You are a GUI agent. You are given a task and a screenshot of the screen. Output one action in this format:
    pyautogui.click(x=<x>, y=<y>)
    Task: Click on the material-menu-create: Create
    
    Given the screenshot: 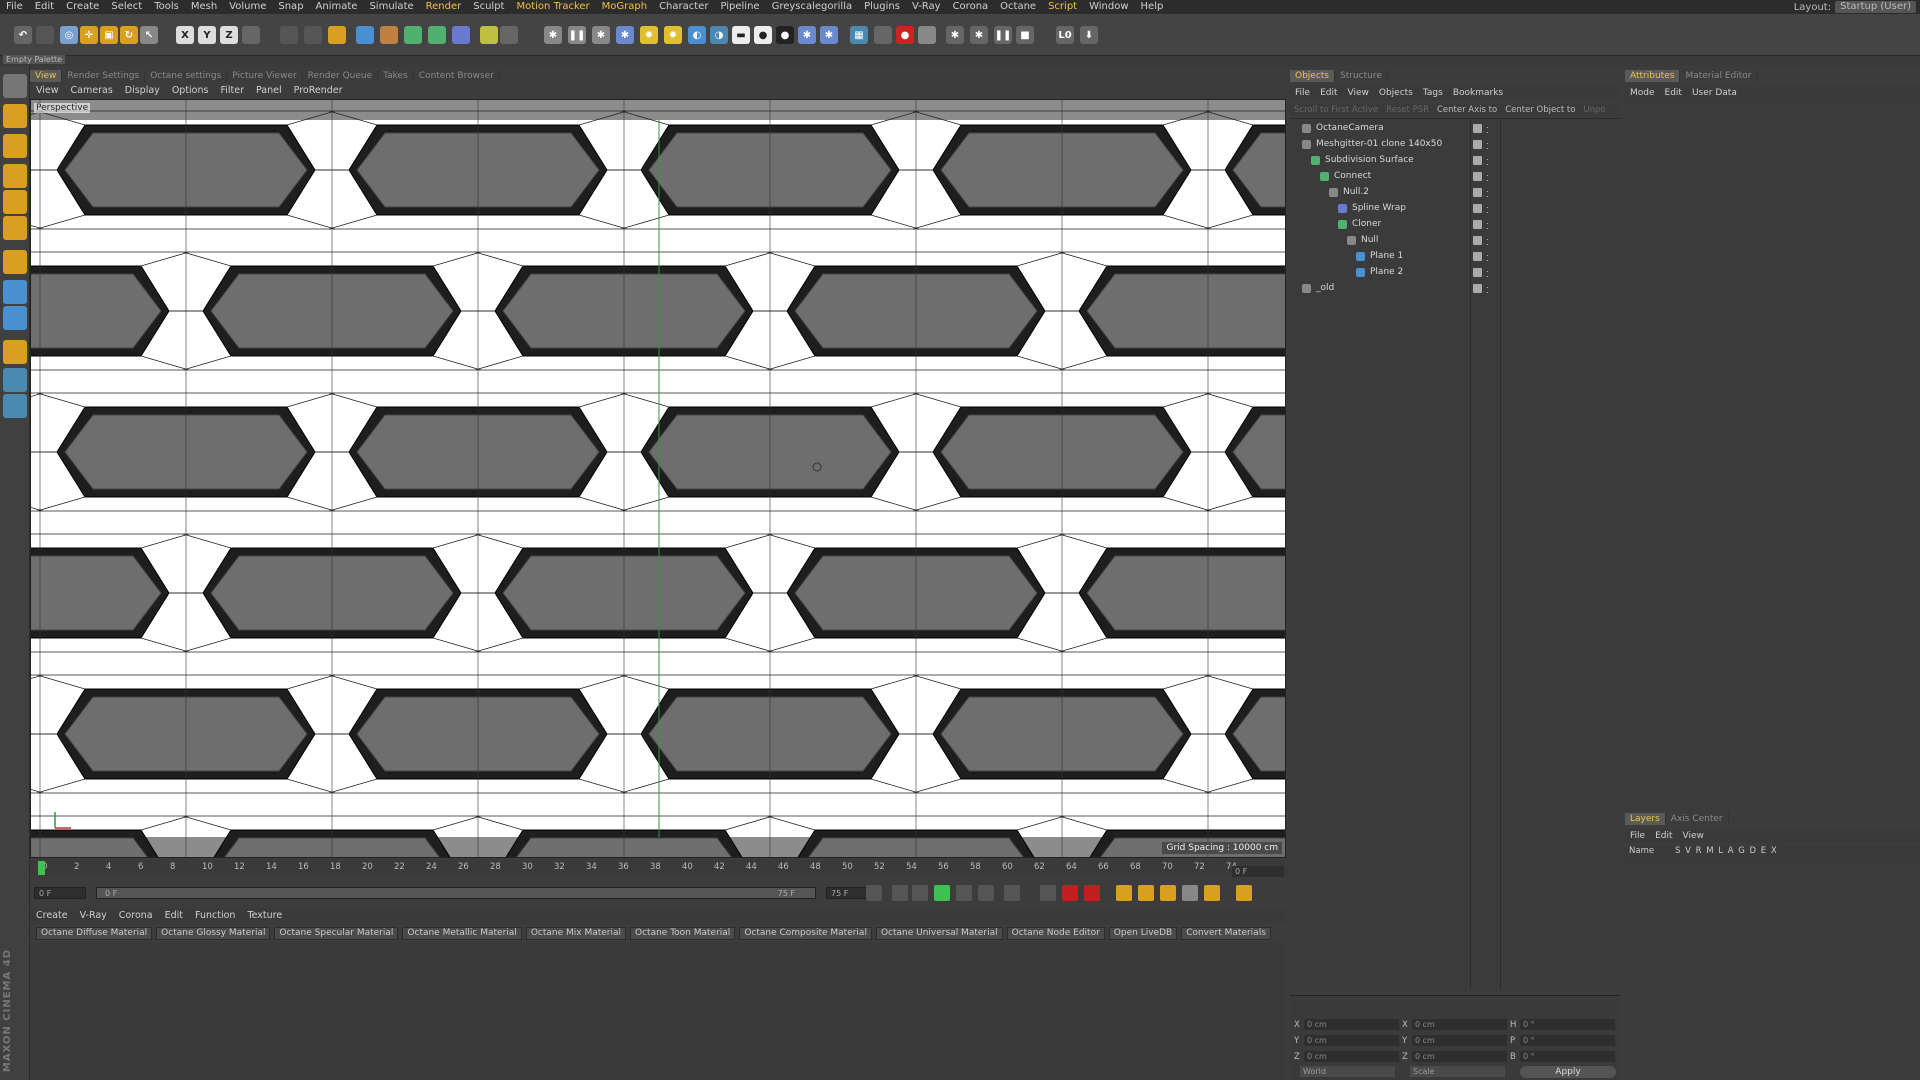 What is the action you would take?
    pyautogui.click(x=52, y=916)
    